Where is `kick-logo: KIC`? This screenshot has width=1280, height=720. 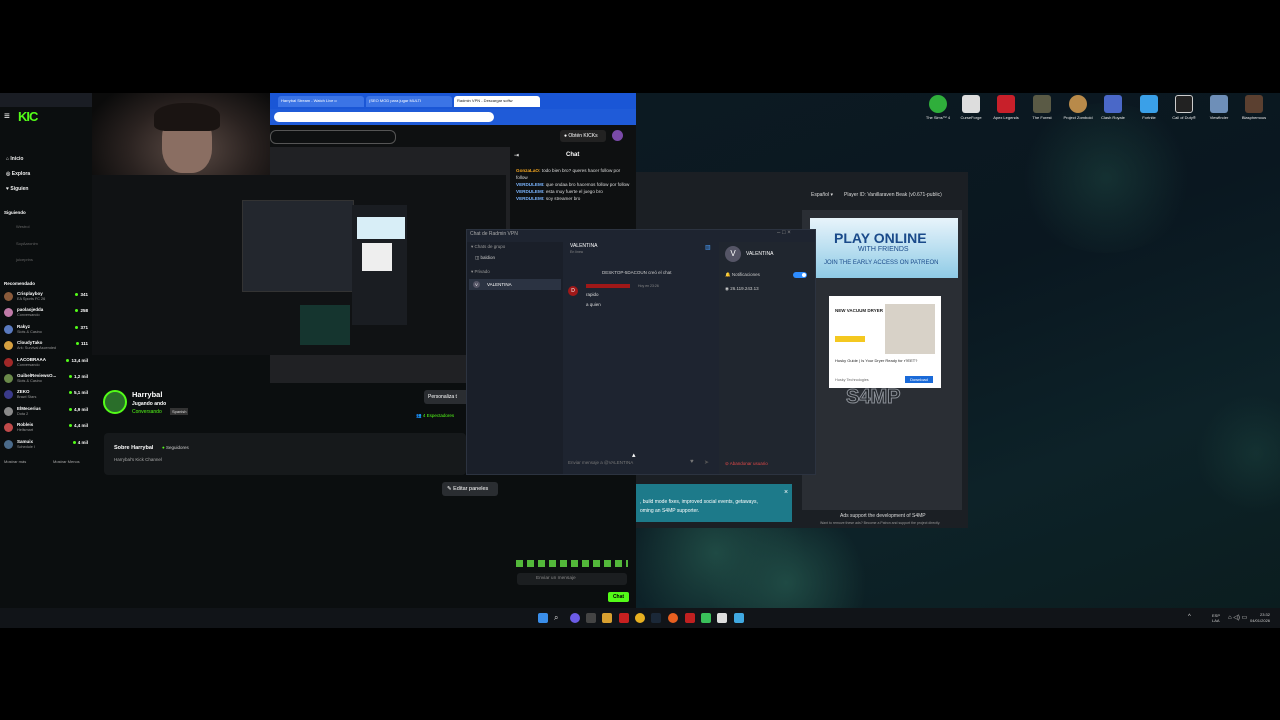 kick-logo: KIC is located at coordinates (28, 116).